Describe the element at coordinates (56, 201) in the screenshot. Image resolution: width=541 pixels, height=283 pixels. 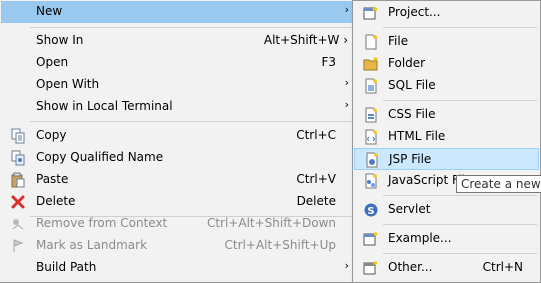
I see `menu-item-label: Delete` at that location.